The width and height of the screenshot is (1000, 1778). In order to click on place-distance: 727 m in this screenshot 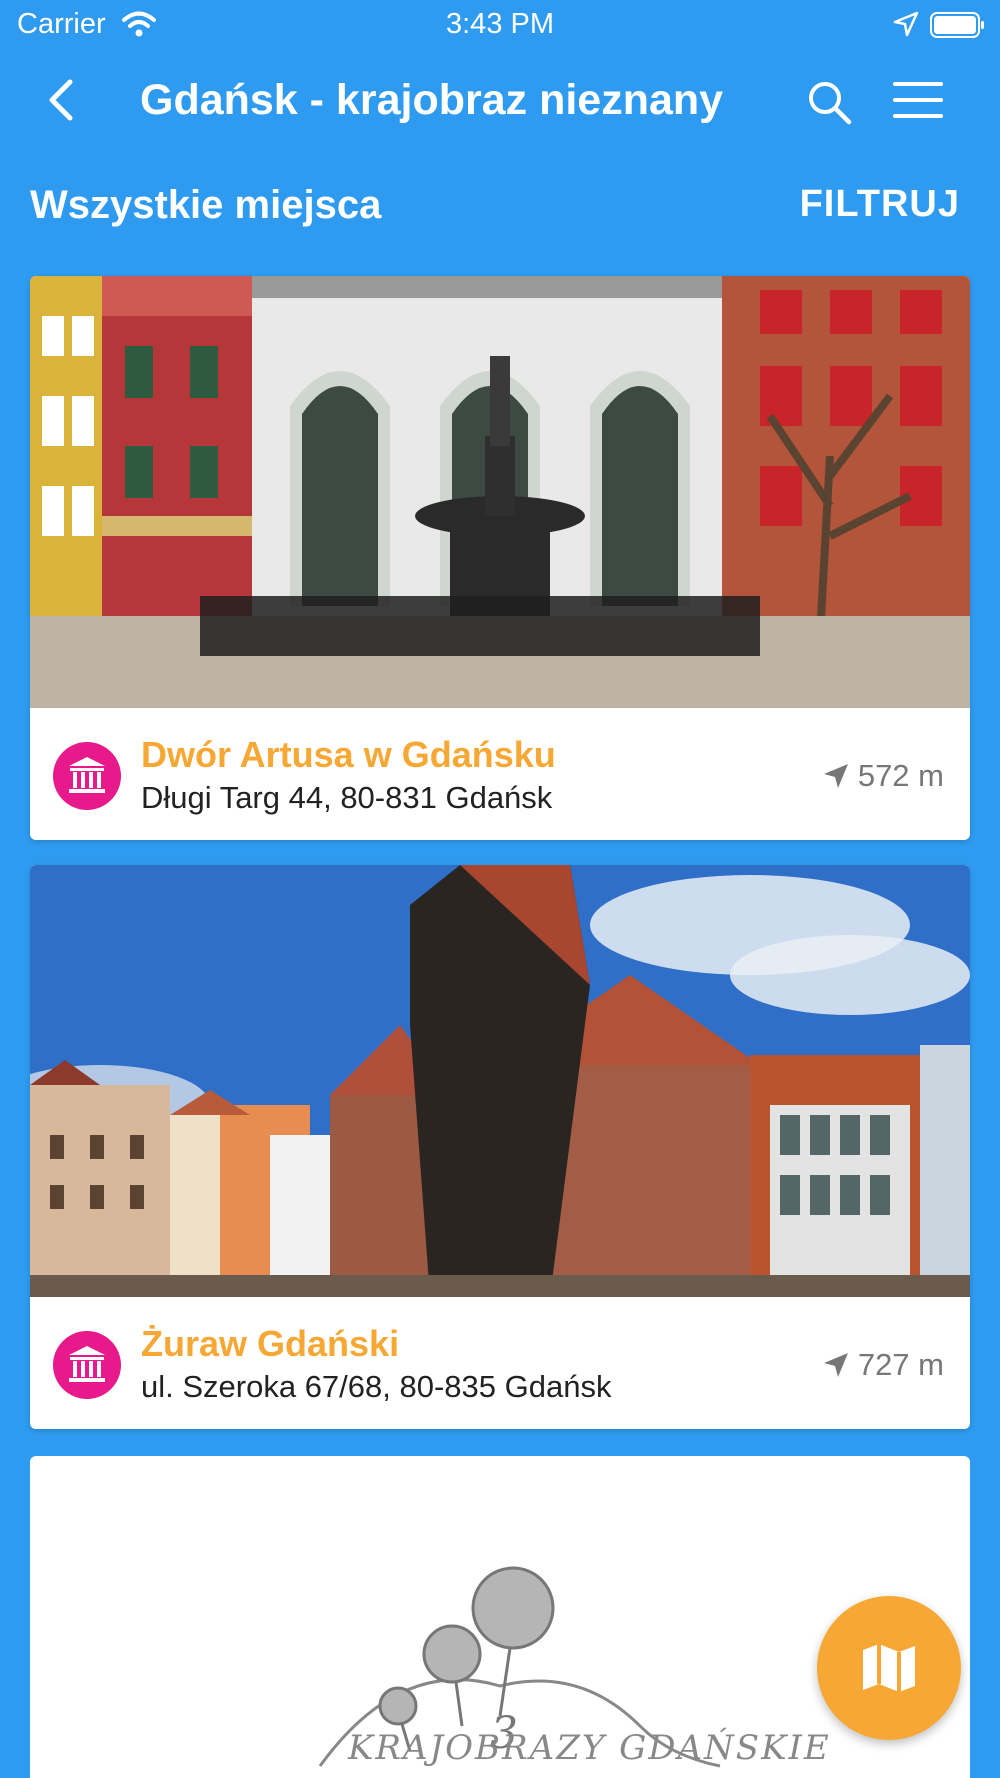, I will do `click(883, 1365)`.